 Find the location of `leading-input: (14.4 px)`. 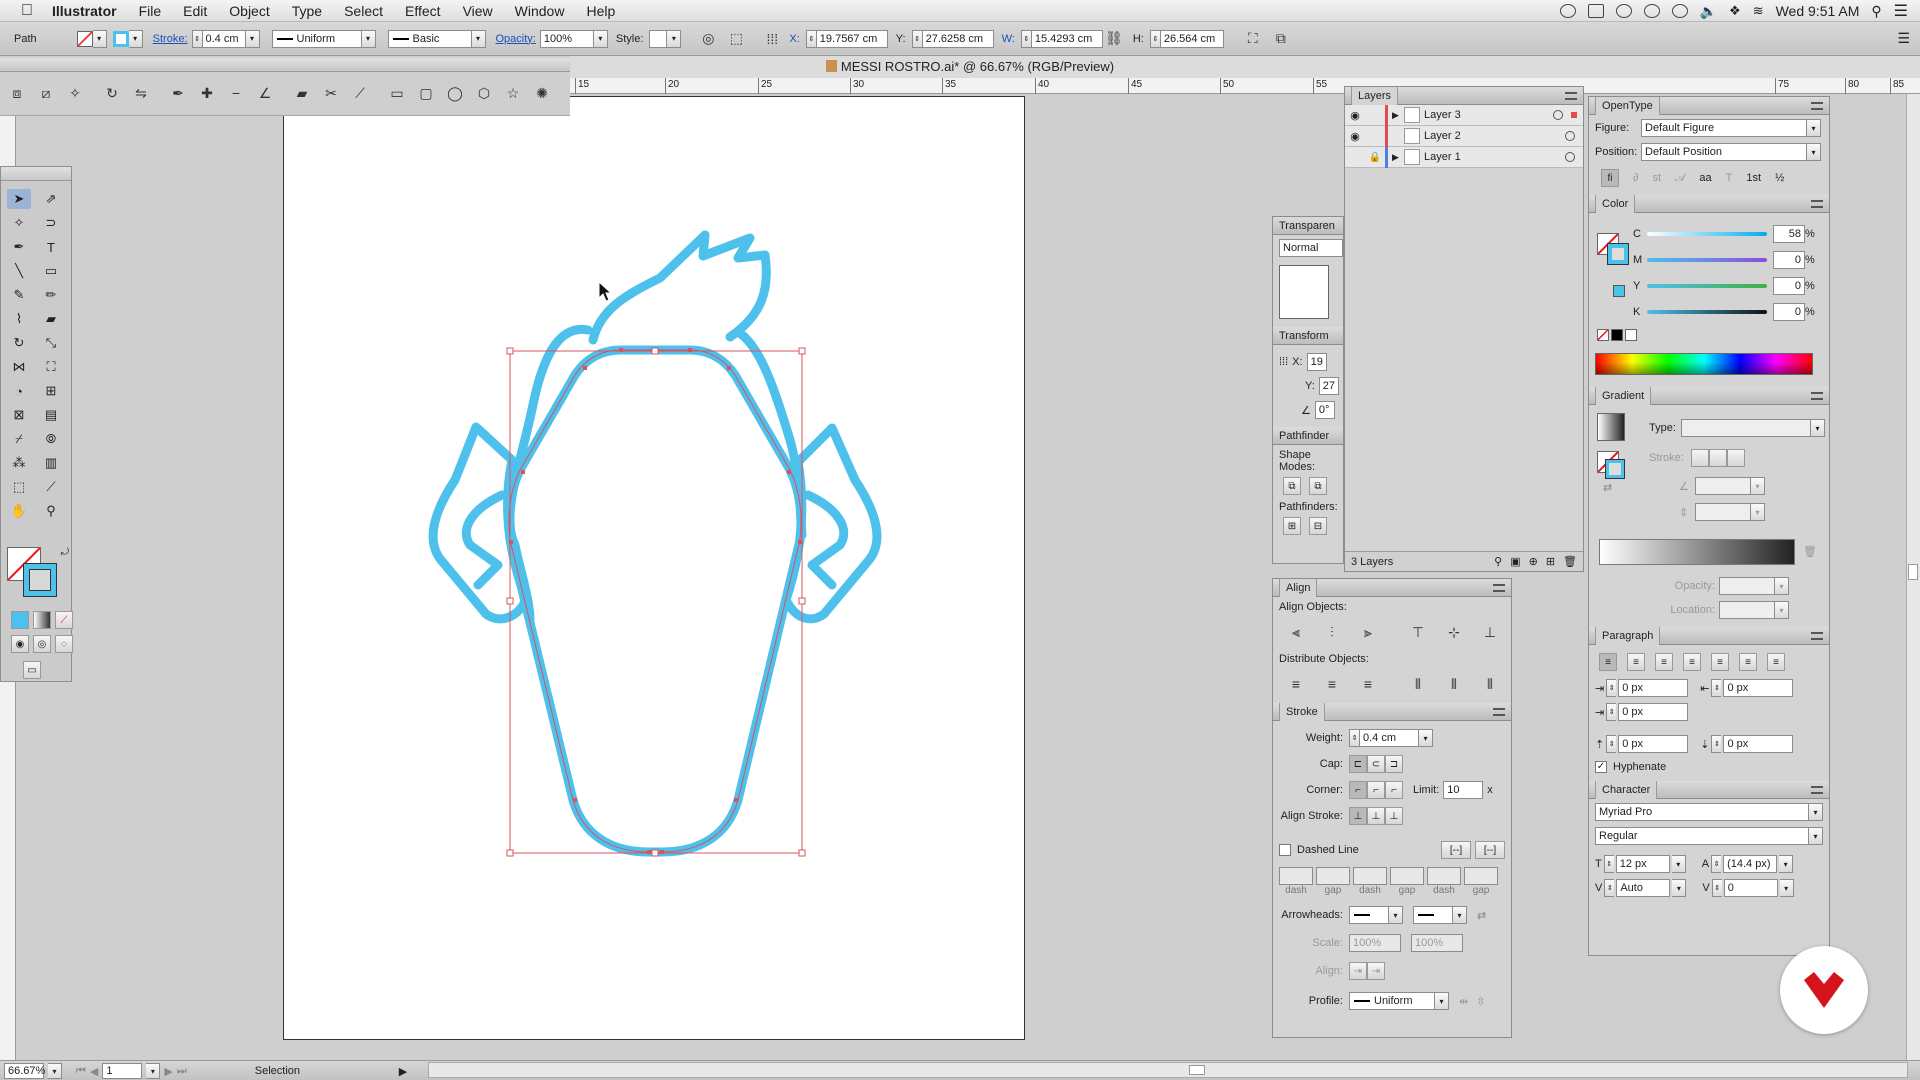

leading-input: (14.4 px) is located at coordinates (1750, 864).